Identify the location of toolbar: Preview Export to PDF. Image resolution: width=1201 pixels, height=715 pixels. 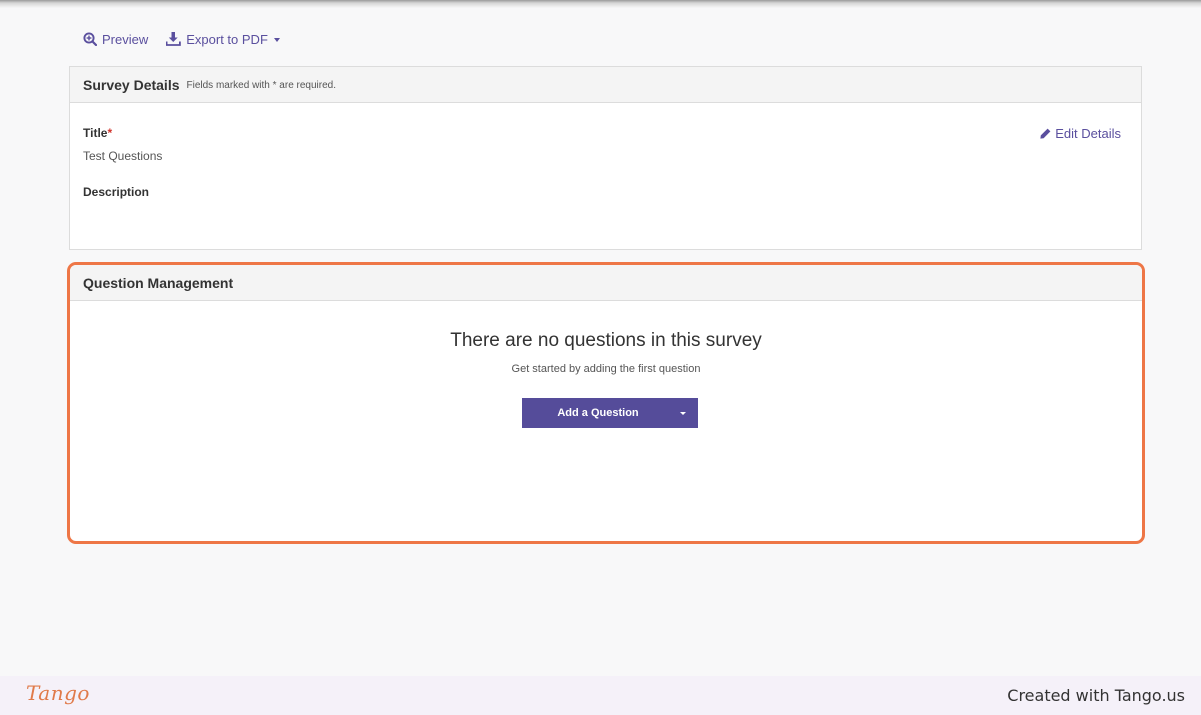
(190, 39).